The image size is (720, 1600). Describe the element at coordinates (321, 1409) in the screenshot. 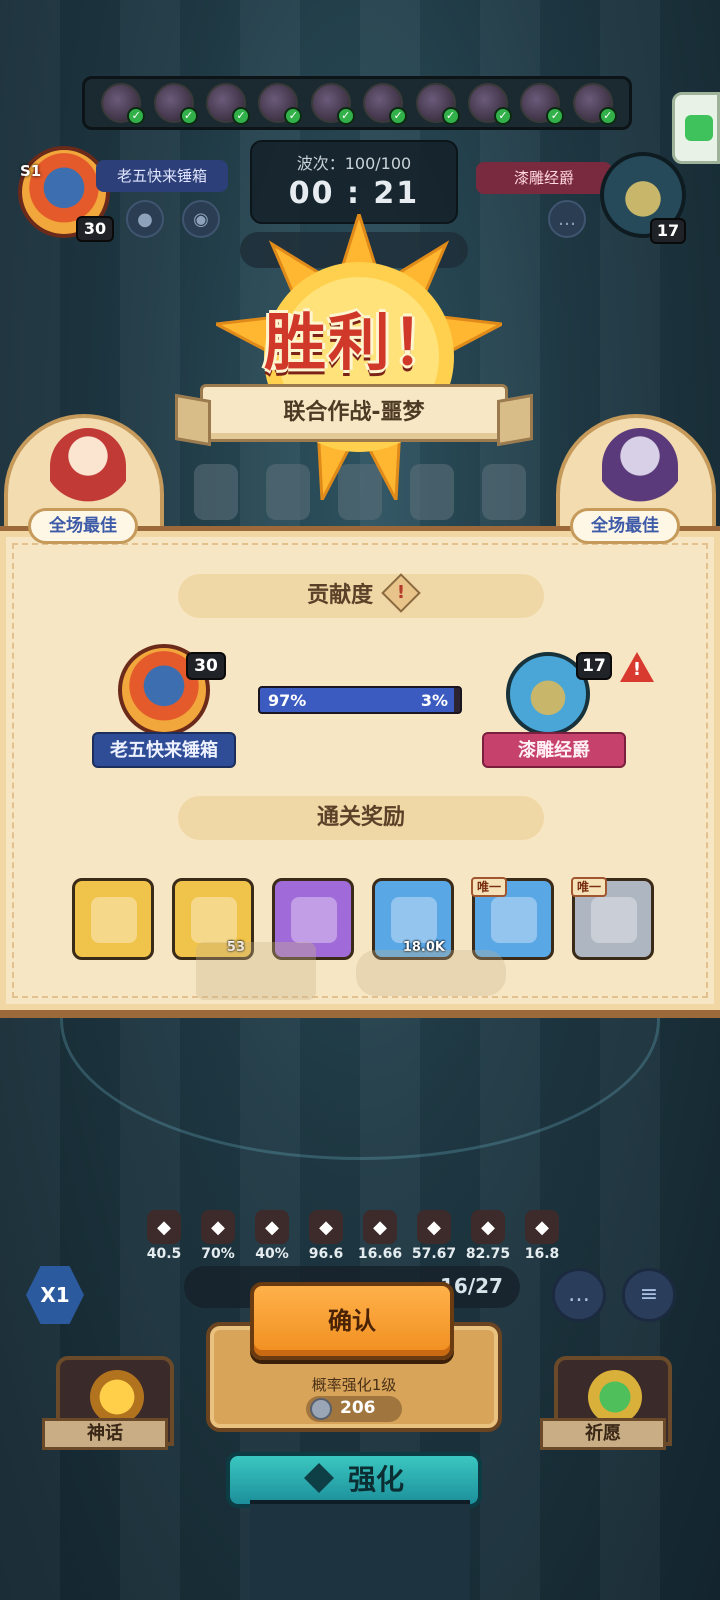

I see `silver-coin-icon` at that location.